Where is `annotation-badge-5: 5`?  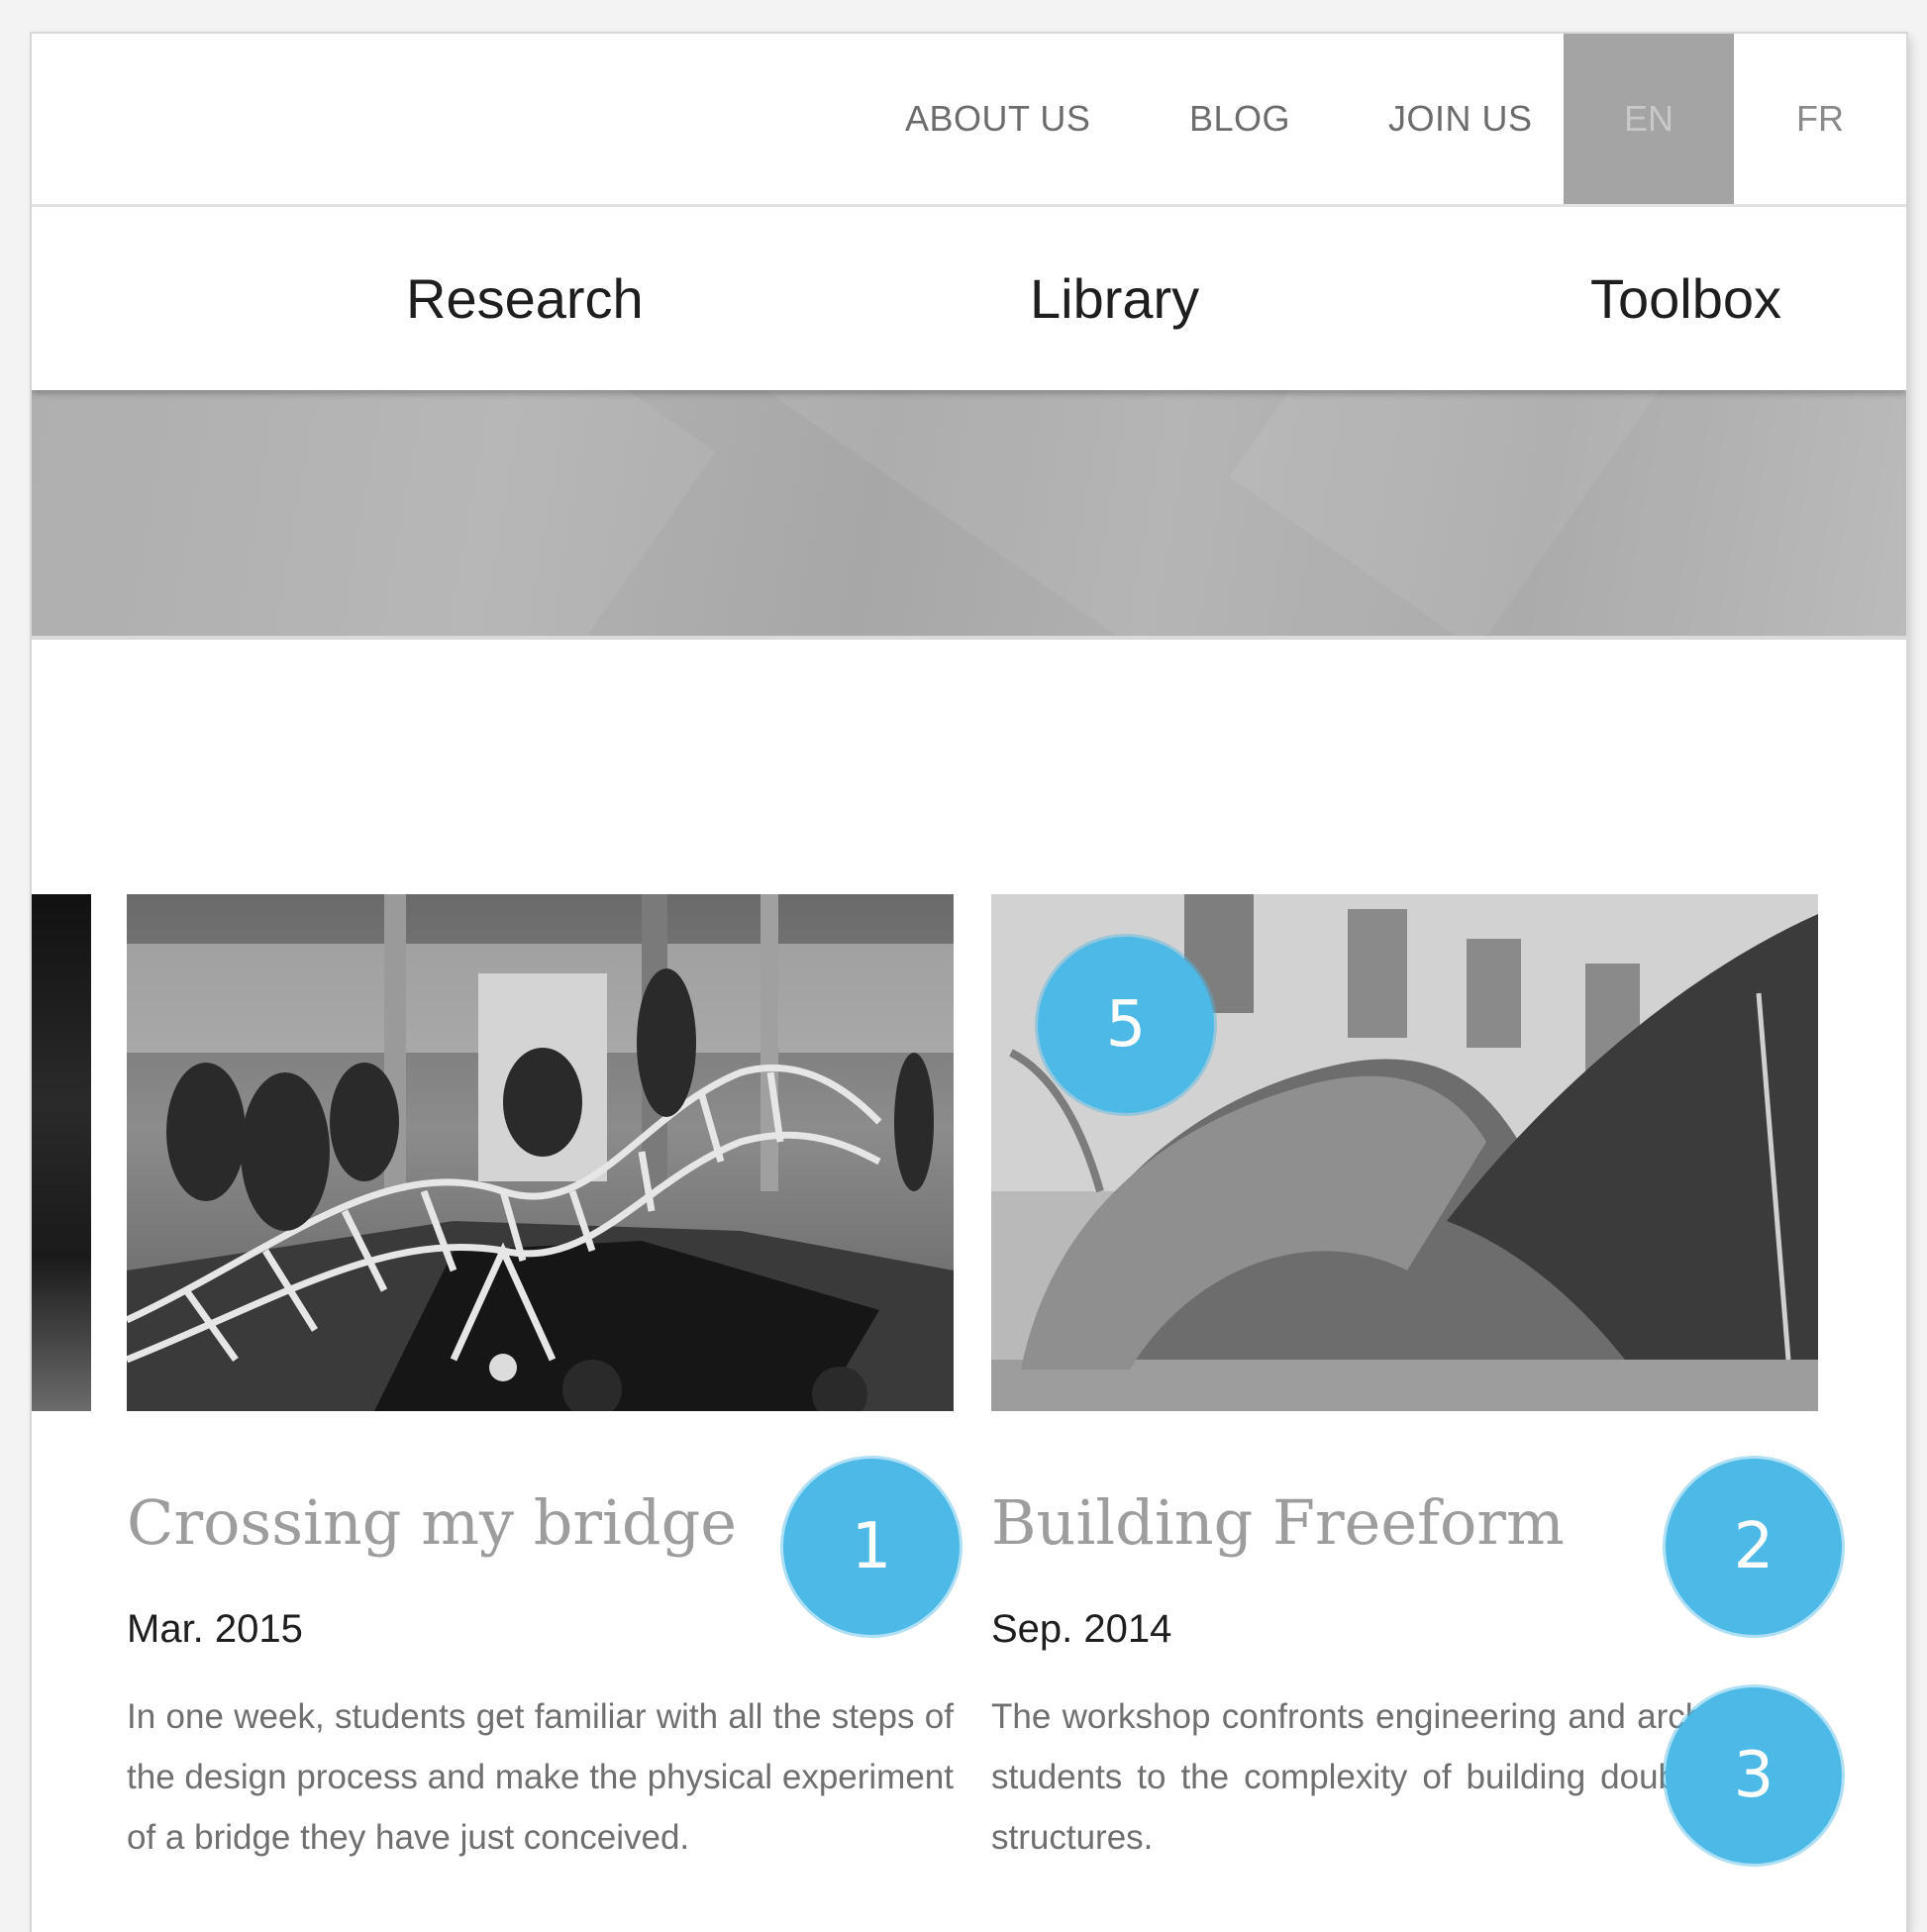 annotation-badge-5: 5 is located at coordinates (1126, 1025).